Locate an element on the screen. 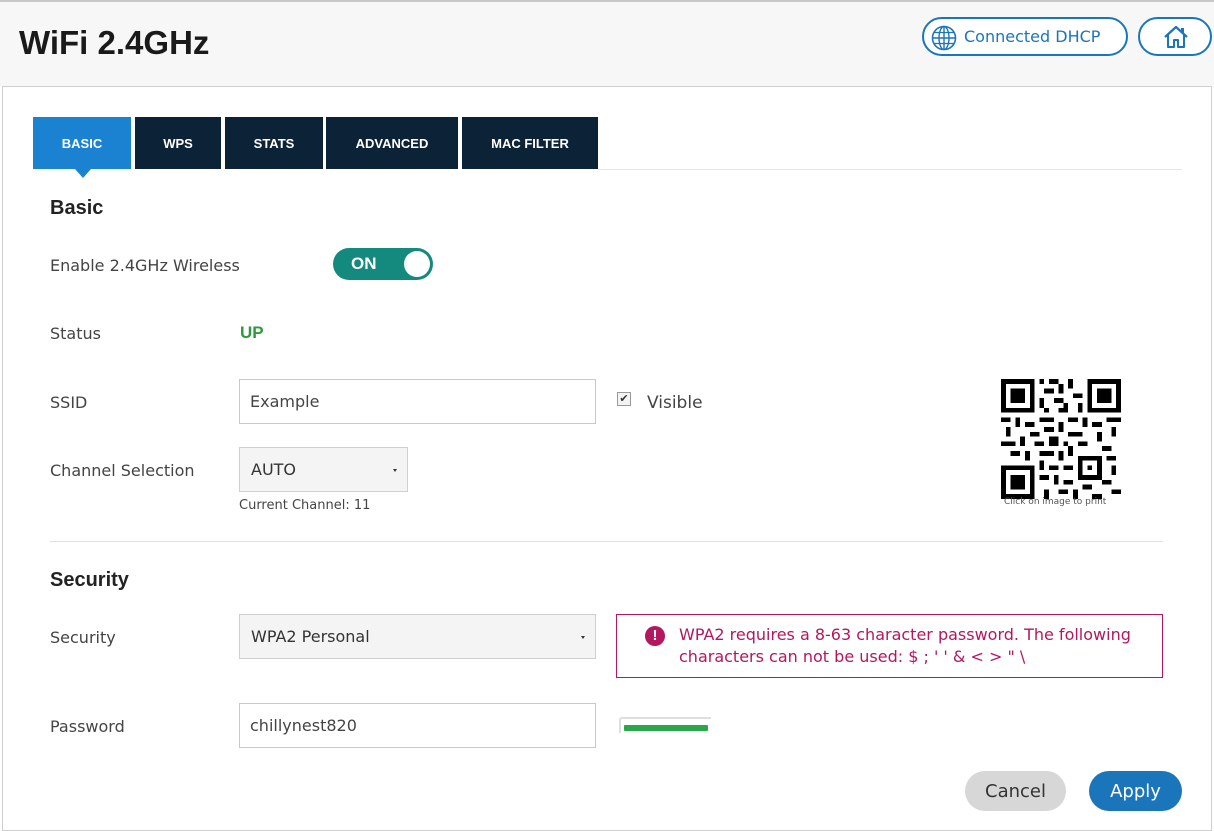 The width and height of the screenshot is (1214, 831). enable-wireless-toggle: ON is located at coordinates (383, 264).